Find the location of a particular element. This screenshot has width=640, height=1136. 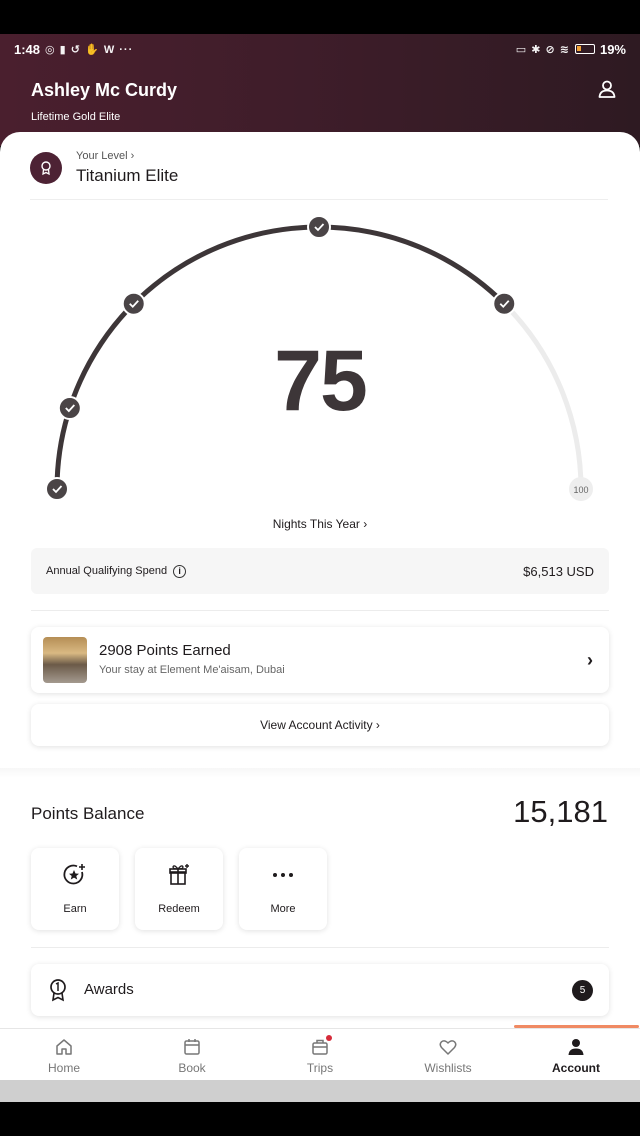

awards-count-badge: 5 is located at coordinates (582, 990).